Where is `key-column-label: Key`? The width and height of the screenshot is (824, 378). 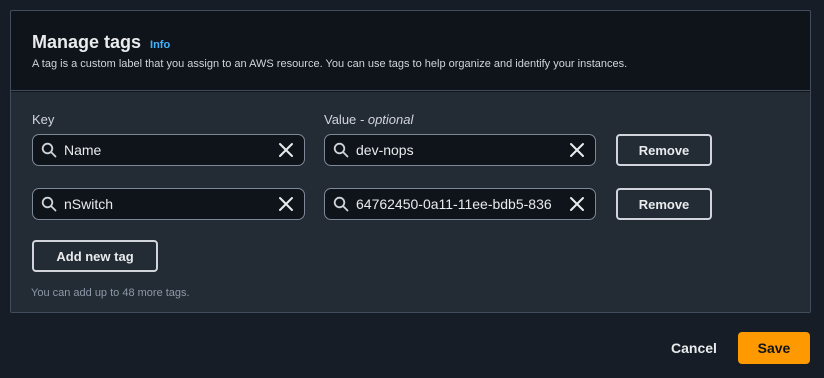
key-column-label: Key is located at coordinates (43, 119).